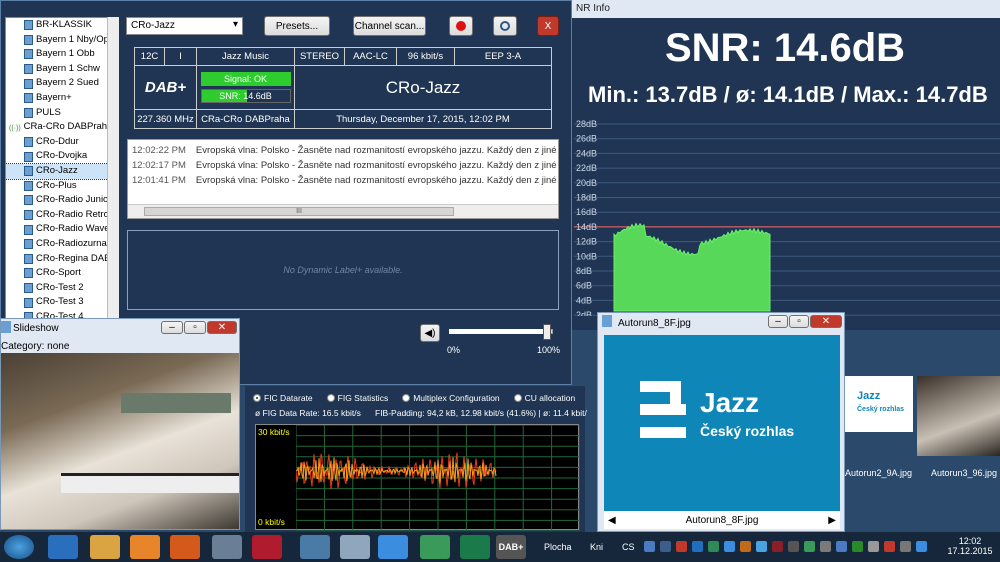 Image resolution: width=1000 pixels, height=562 pixels. I want to click on slideshow-title: Slideshow, so click(36, 328).